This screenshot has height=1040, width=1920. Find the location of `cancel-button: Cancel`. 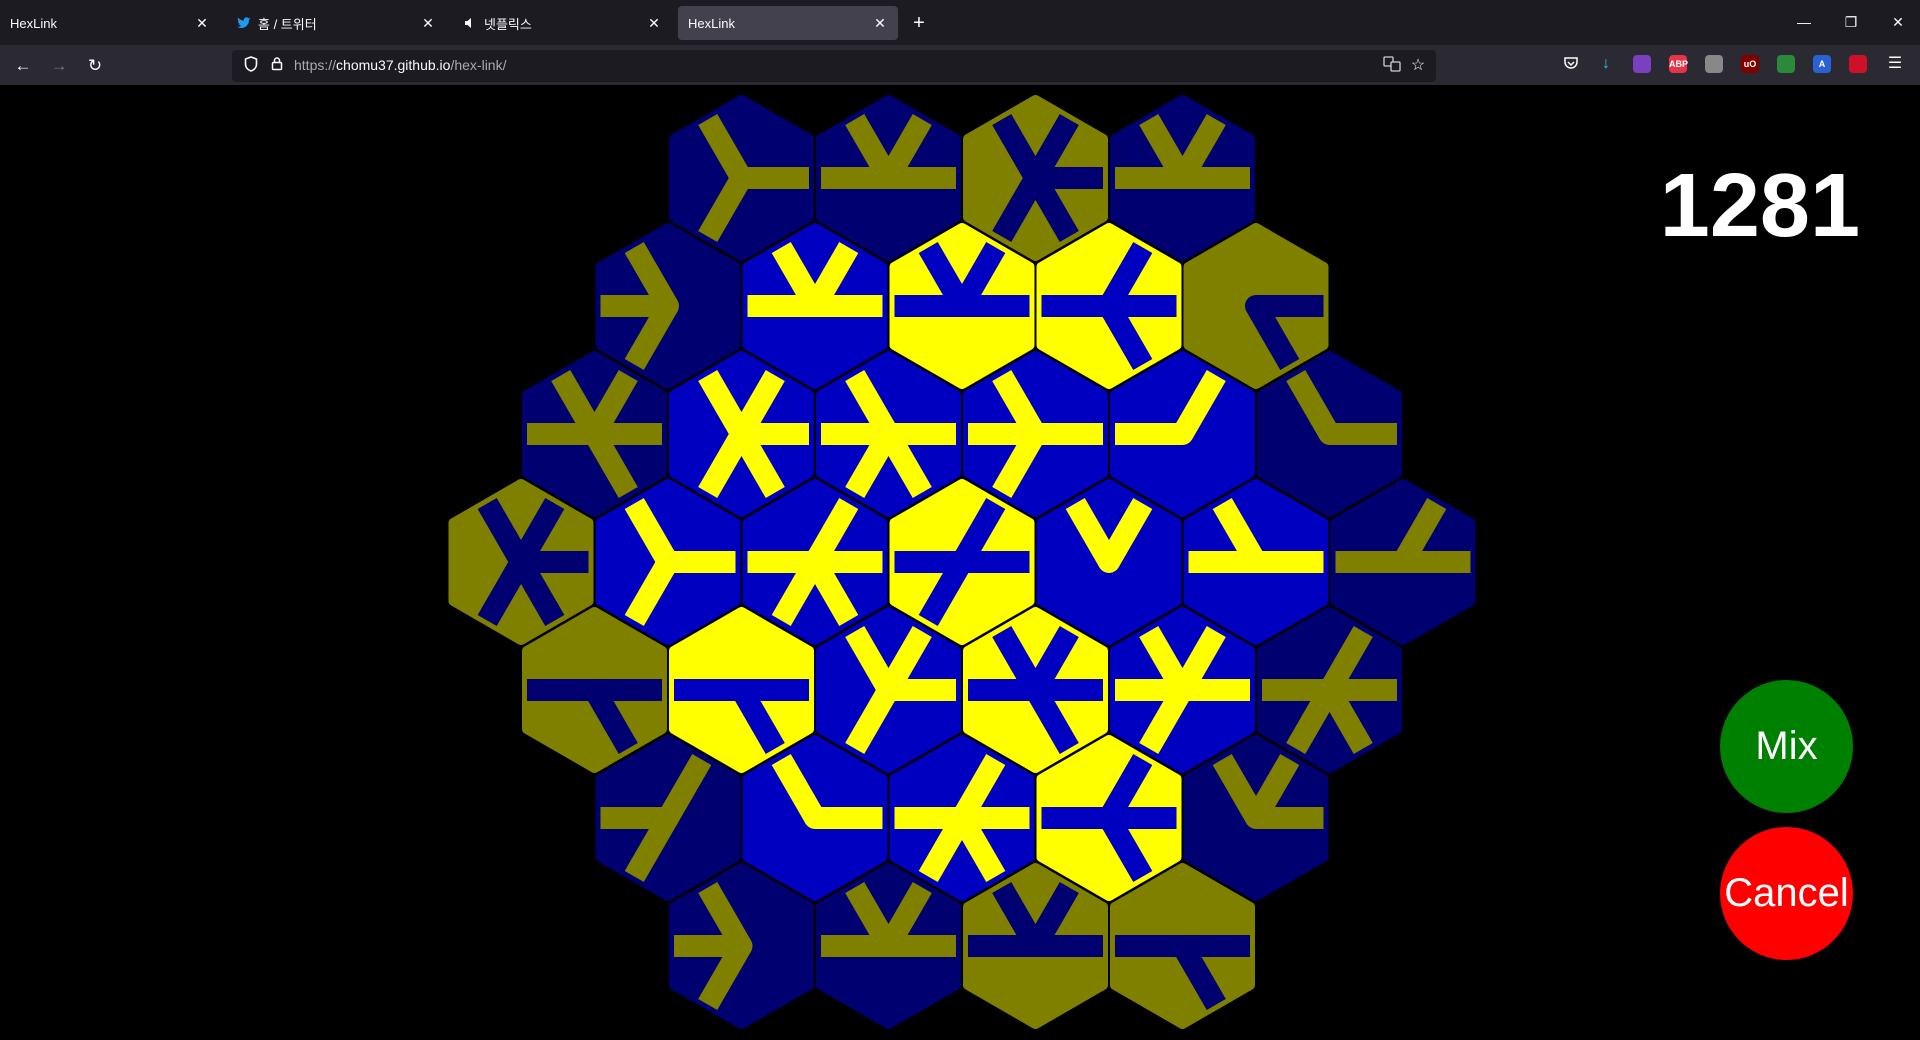

cancel-button: Cancel is located at coordinates (1786, 893).